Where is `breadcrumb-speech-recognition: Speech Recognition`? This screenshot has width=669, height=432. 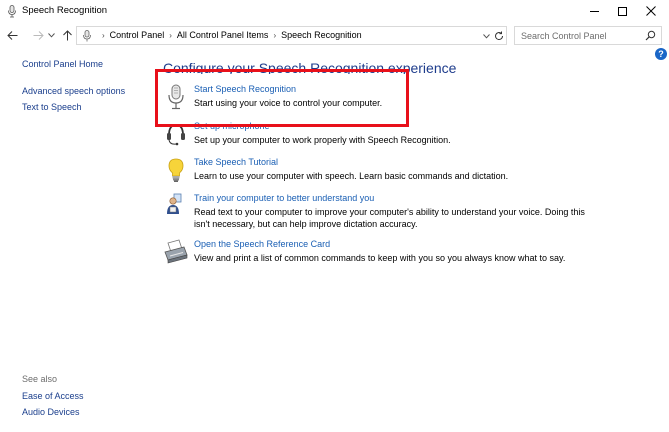 breadcrumb-speech-recognition: Speech Recognition is located at coordinates (321, 35).